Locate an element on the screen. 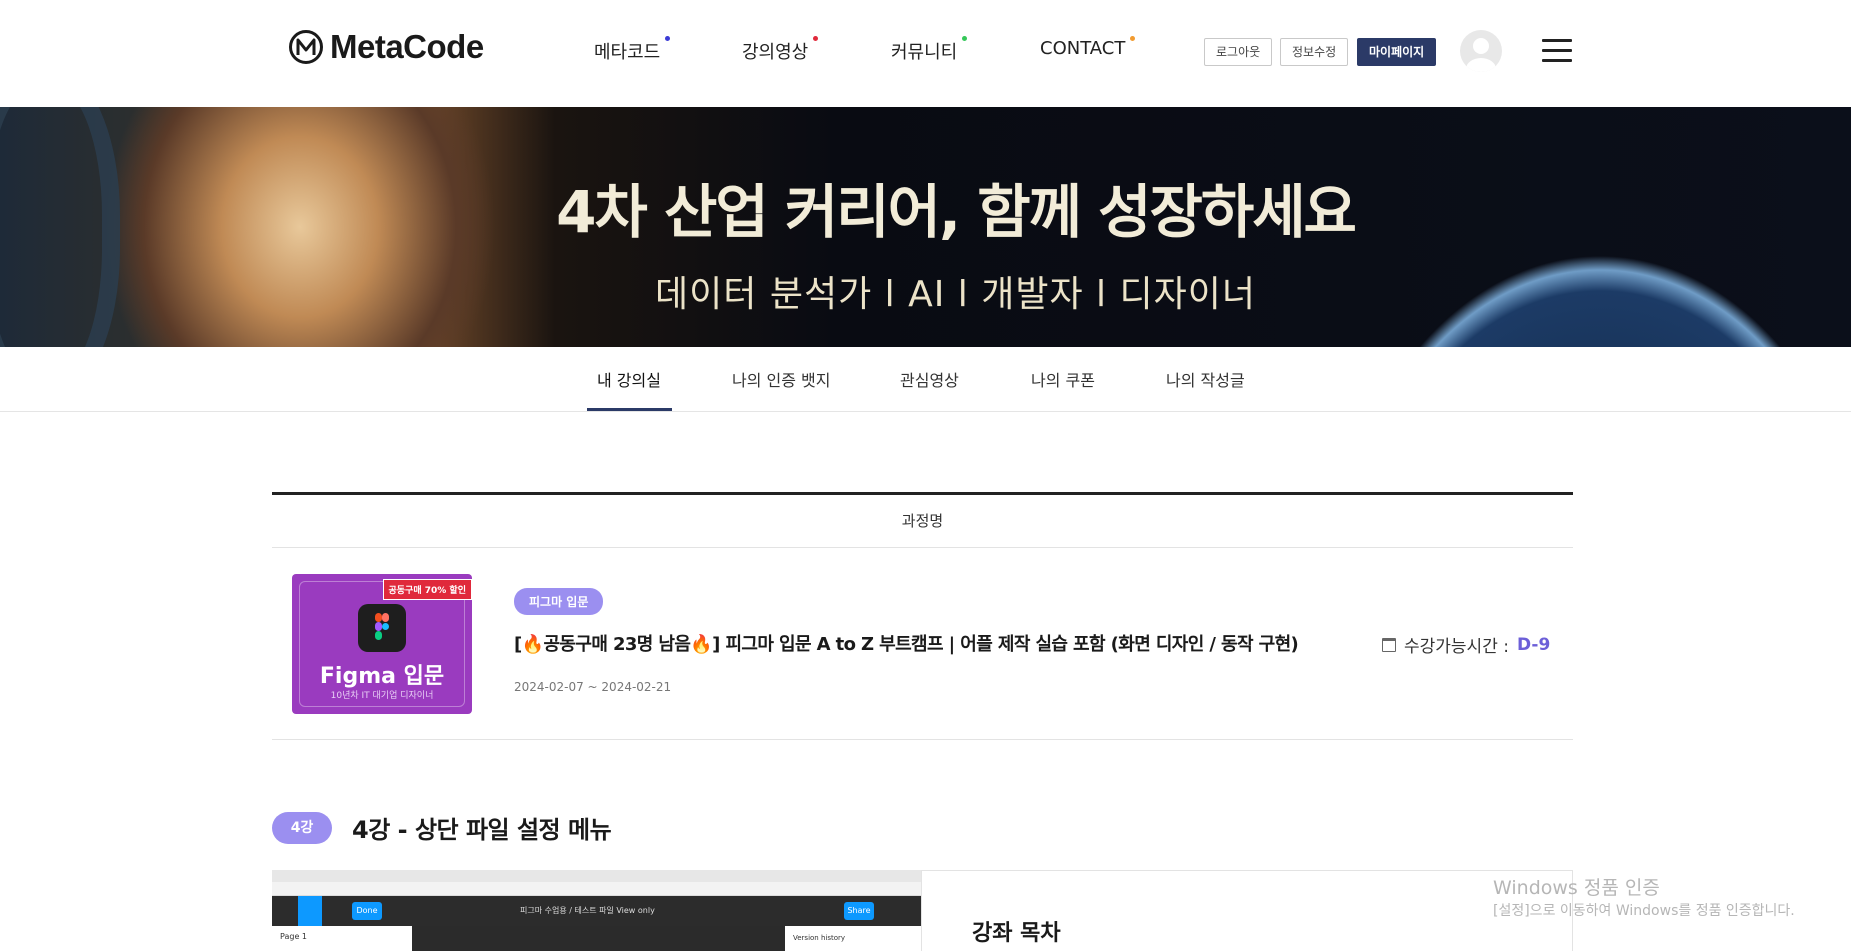 This screenshot has height=951, width=1851. nav-label: 메타코드 is located at coordinates (627, 52).